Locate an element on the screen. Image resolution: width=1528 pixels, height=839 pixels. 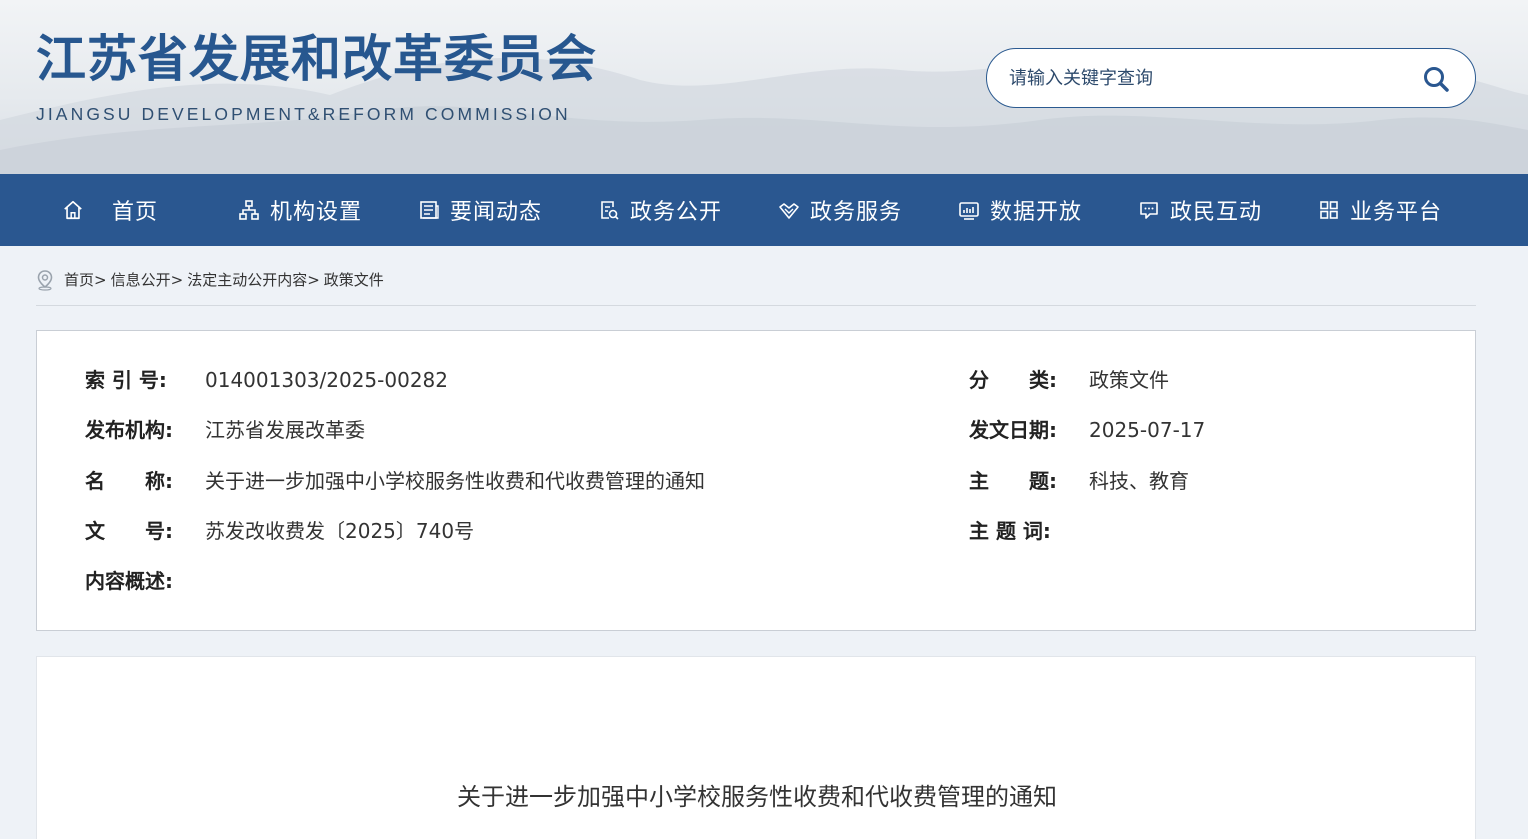
nav-label: 政民互动 is located at coordinates (1216, 212).